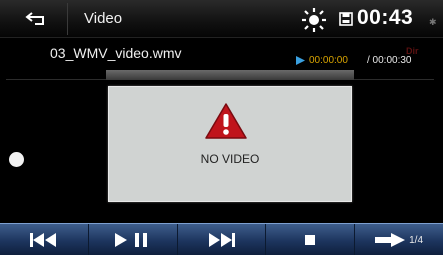  Describe the element at coordinates (221, 19) in the screenshot. I see `title-bar: Video 00:43 ✱` at that location.